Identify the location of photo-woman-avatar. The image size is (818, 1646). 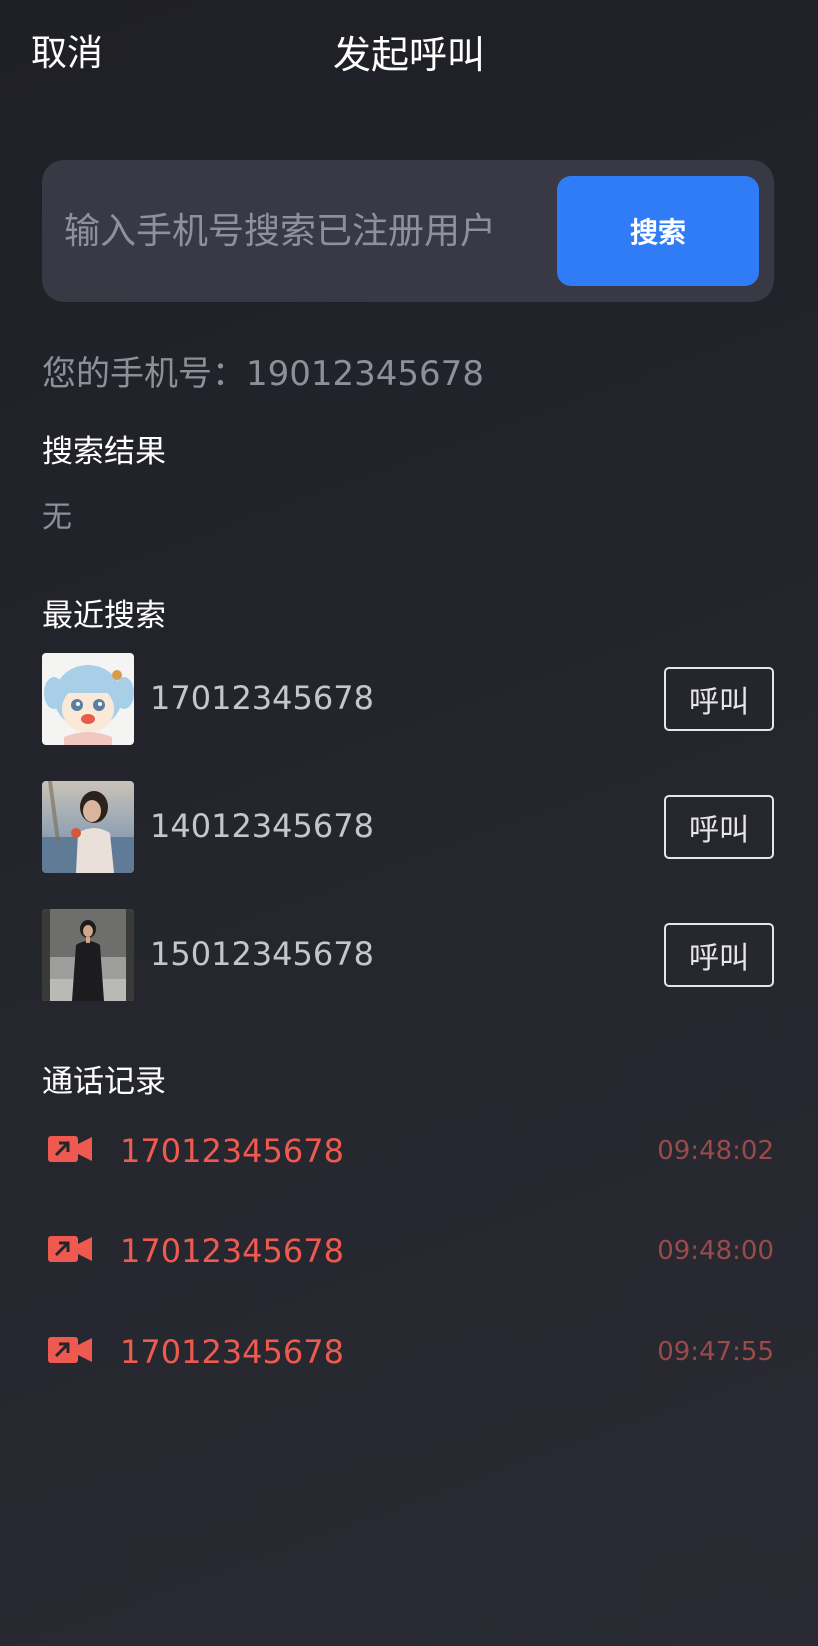
(88, 827).